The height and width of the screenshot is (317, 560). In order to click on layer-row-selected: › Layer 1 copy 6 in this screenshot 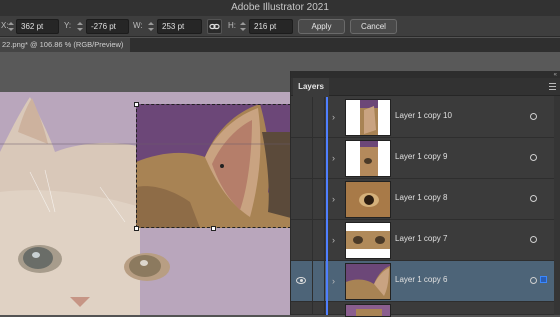, I will do `click(425, 281)`.